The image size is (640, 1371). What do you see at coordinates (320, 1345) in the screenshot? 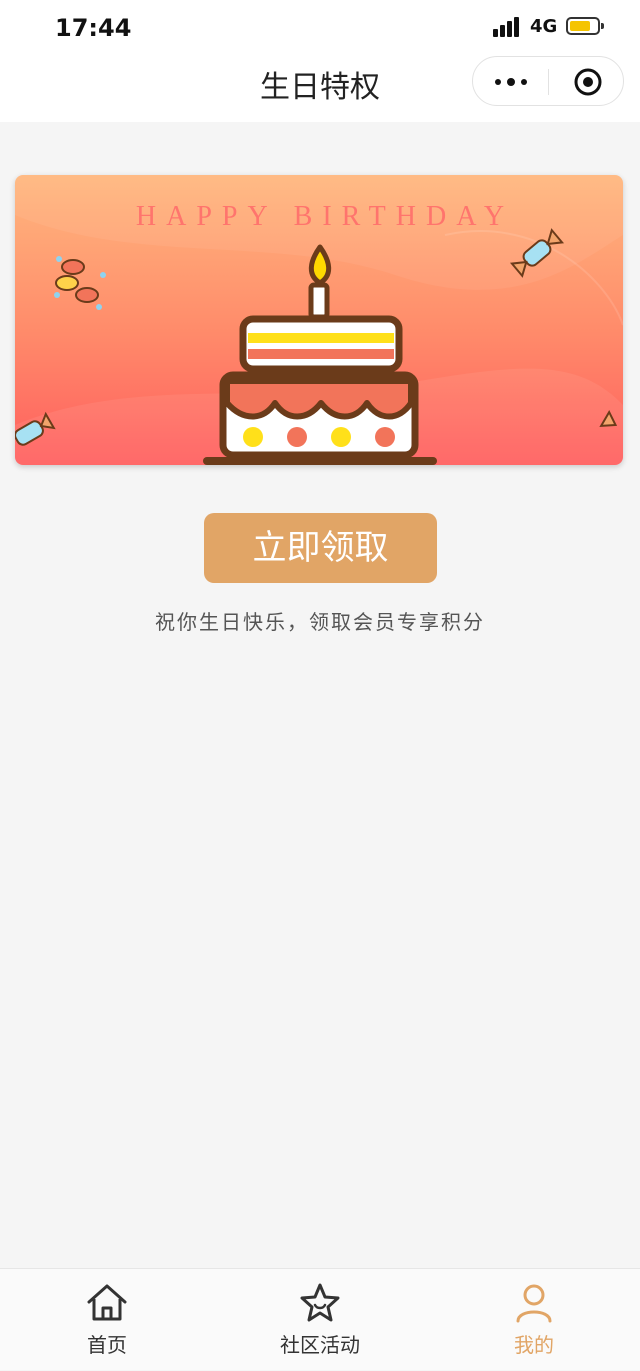
I see `tab-label: 社区活动` at bounding box center [320, 1345].